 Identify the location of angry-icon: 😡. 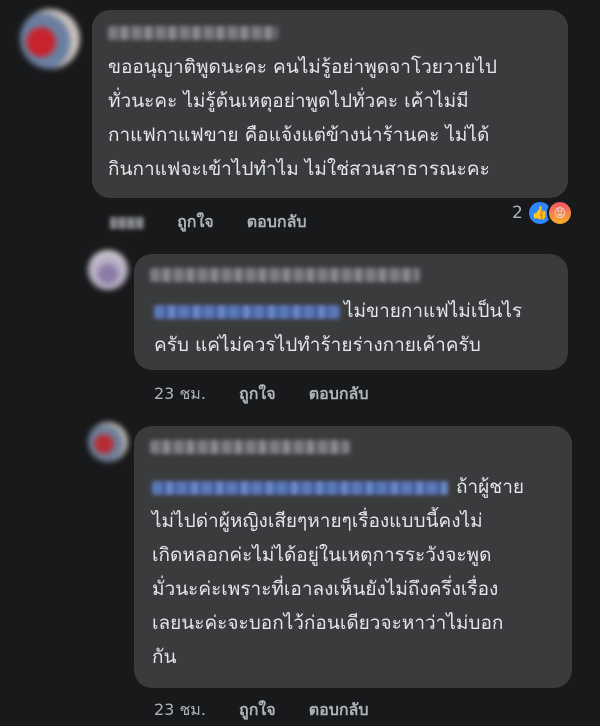
(559, 213).